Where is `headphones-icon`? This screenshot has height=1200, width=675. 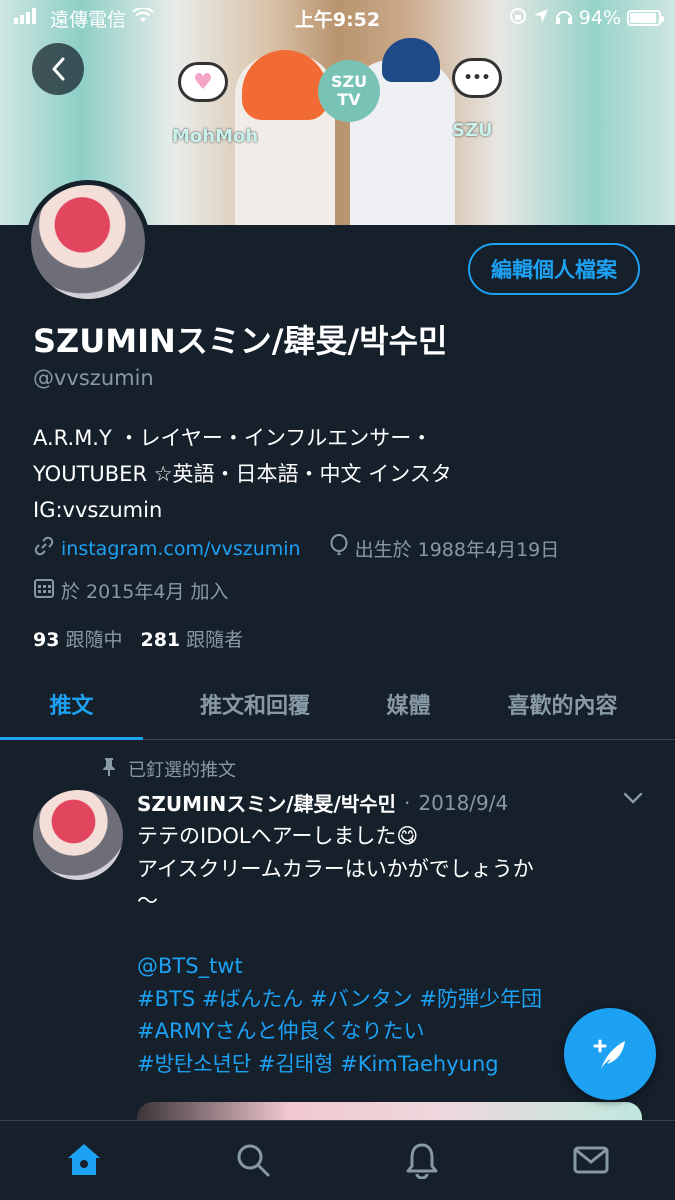 headphones-icon is located at coordinates (564, 18).